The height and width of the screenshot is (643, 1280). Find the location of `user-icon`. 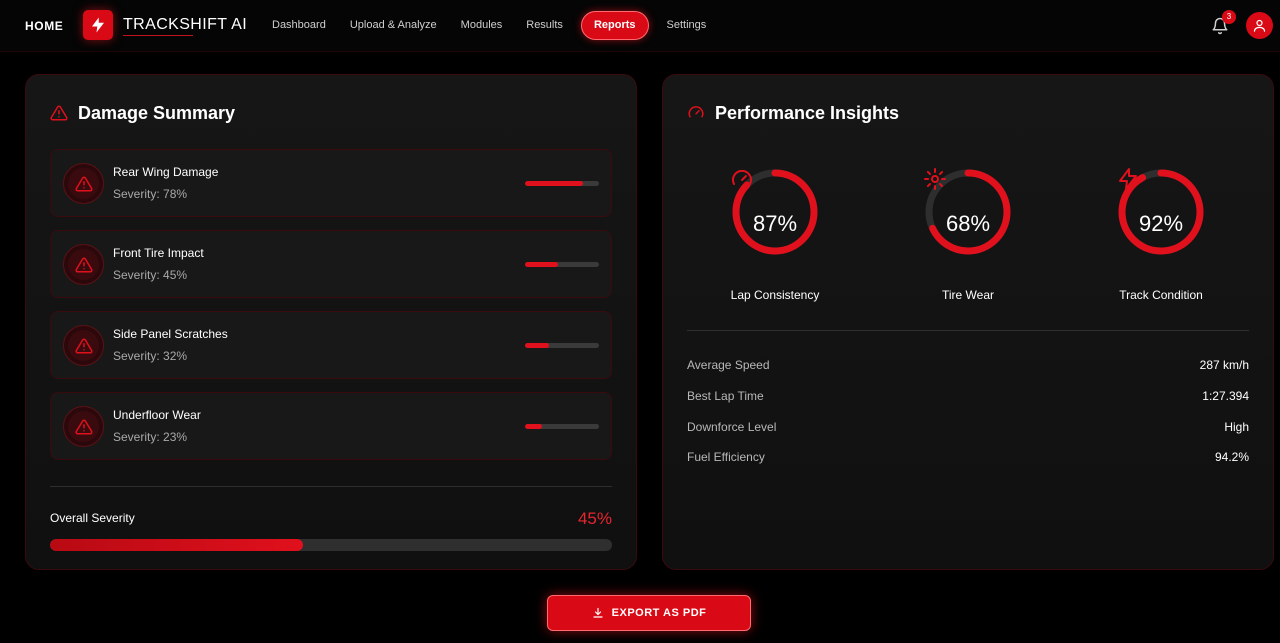

user-icon is located at coordinates (1259, 25).